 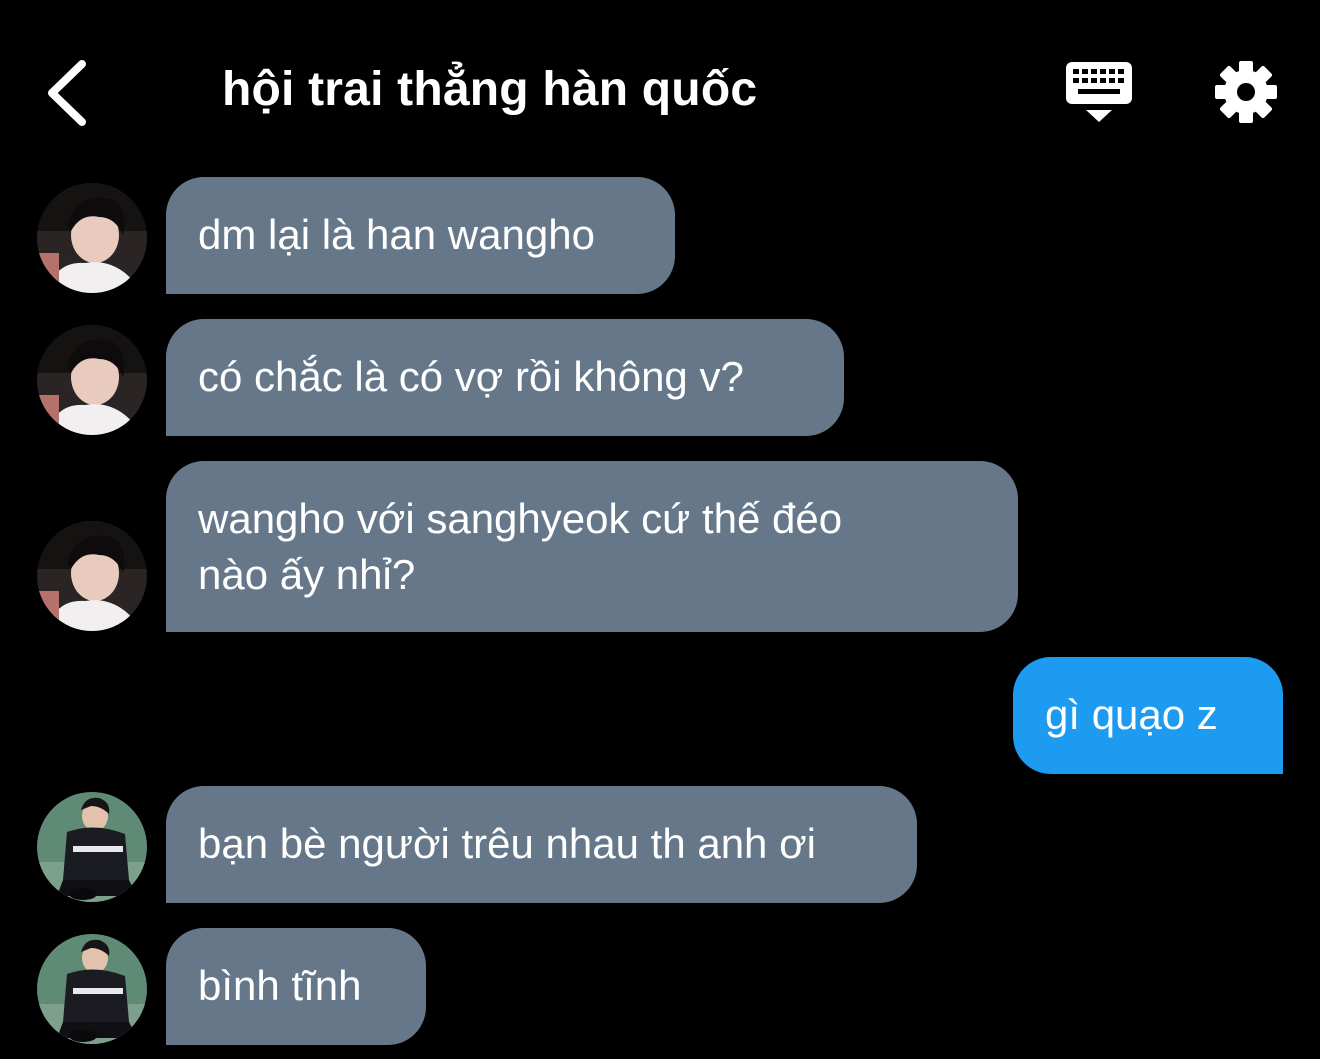 I want to click on settings-button, so click(x=1246, y=92).